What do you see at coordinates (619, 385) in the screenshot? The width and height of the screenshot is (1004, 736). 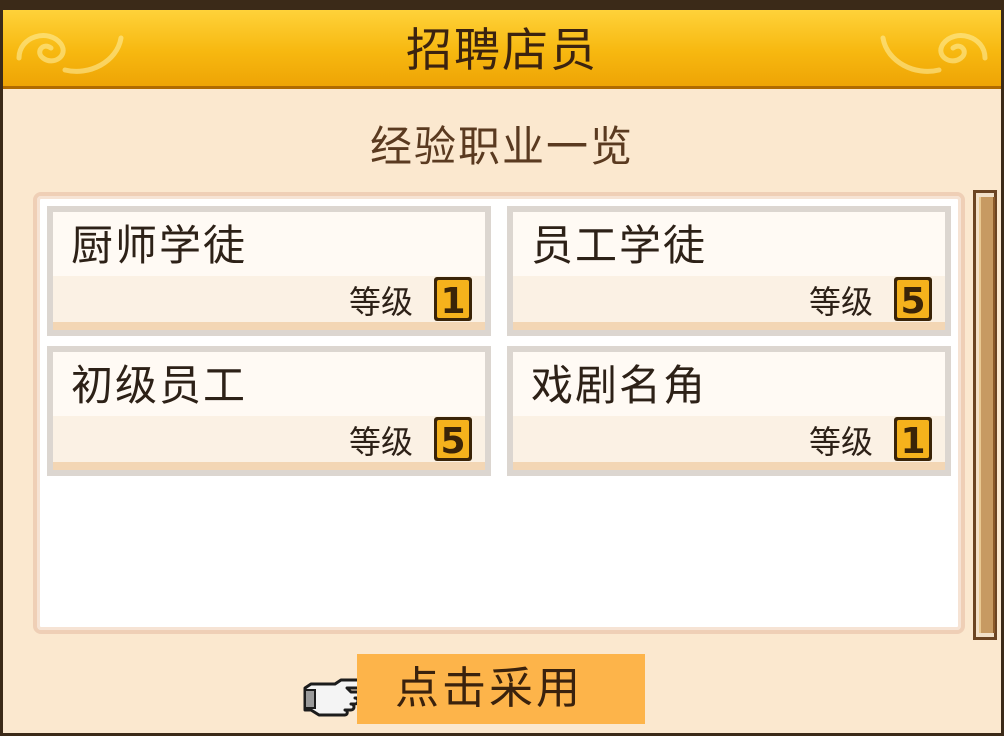 I see `job-name: 戏剧名角` at bounding box center [619, 385].